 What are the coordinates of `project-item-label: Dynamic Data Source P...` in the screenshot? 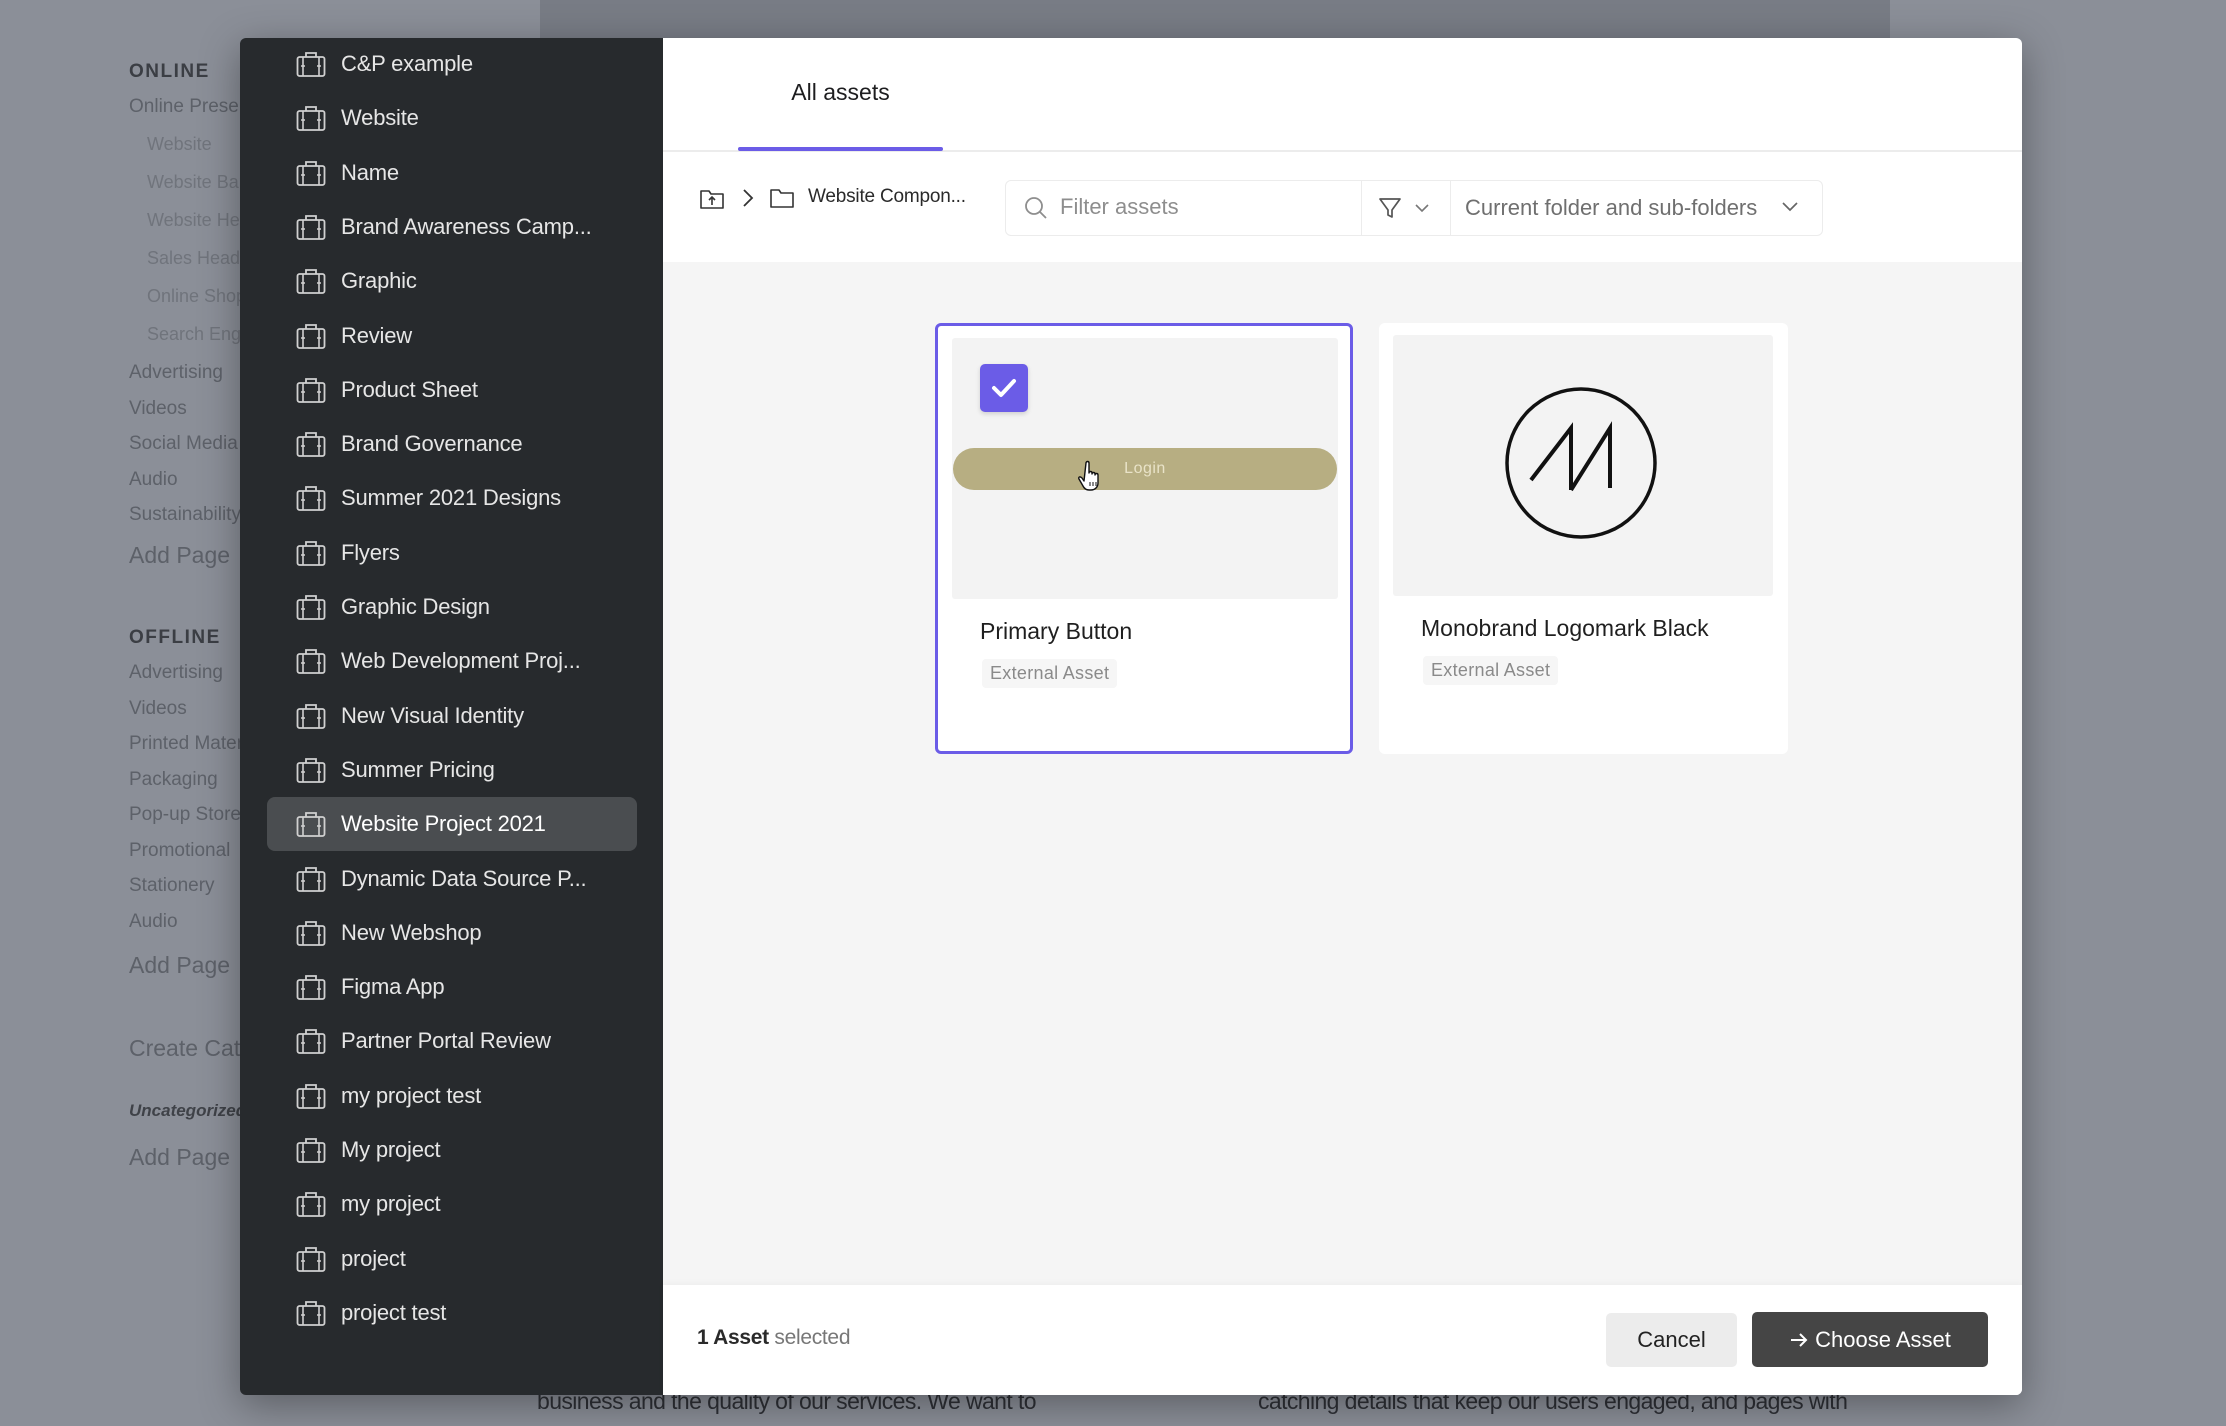 It's located at (464, 878).